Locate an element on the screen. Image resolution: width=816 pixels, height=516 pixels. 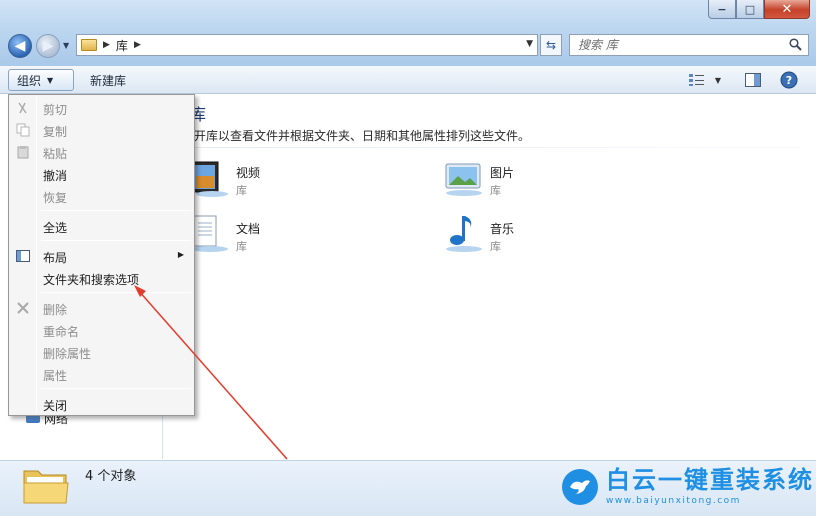
minimize-button: − is located at coordinates (722, 9).